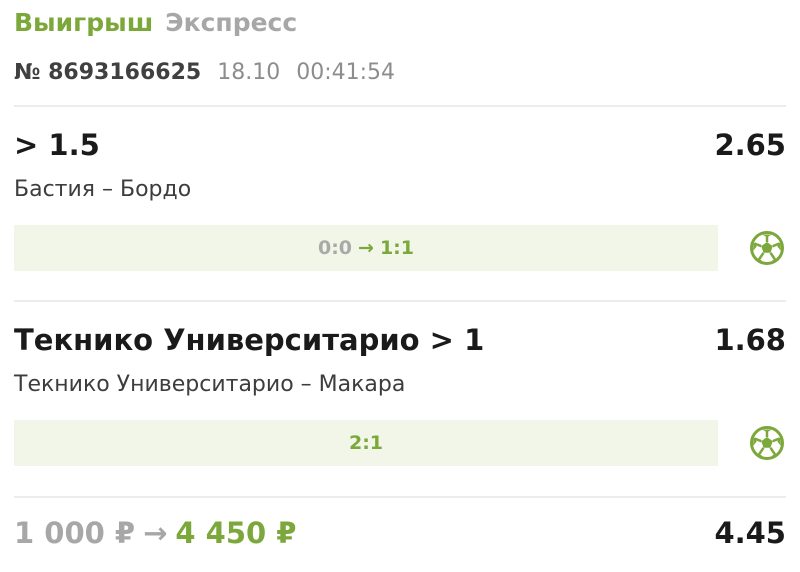 The image size is (800, 572). Describe the element at coordinates (346, 72) in the screenshot. I see `bet-time: 00:41:54` at that location.